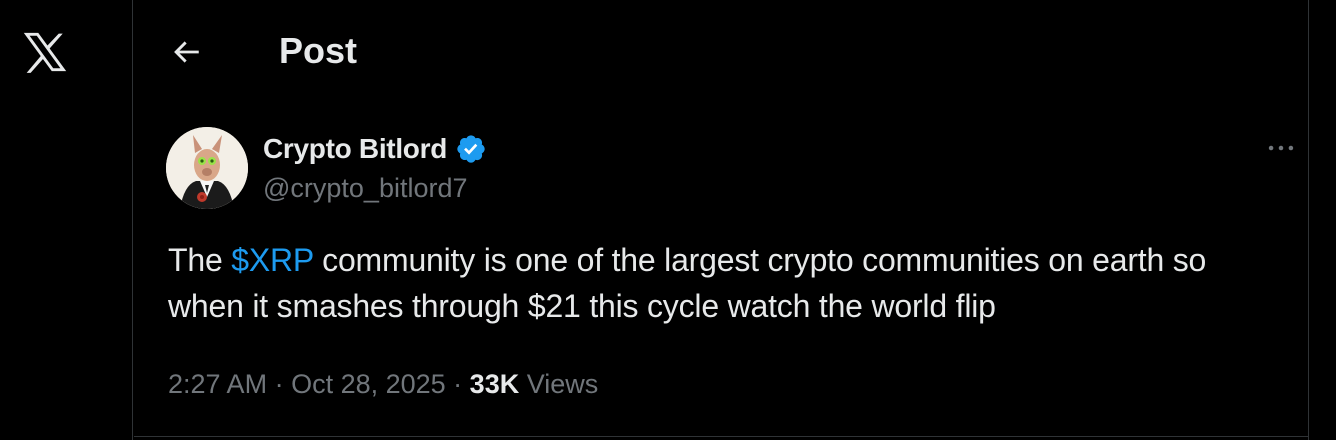 Image resolution: width=1336 pixels, height=440 pixels. Describe the element at coordinates (471, 149) in the screenshot. I see `verified-badge-icon` at that location.